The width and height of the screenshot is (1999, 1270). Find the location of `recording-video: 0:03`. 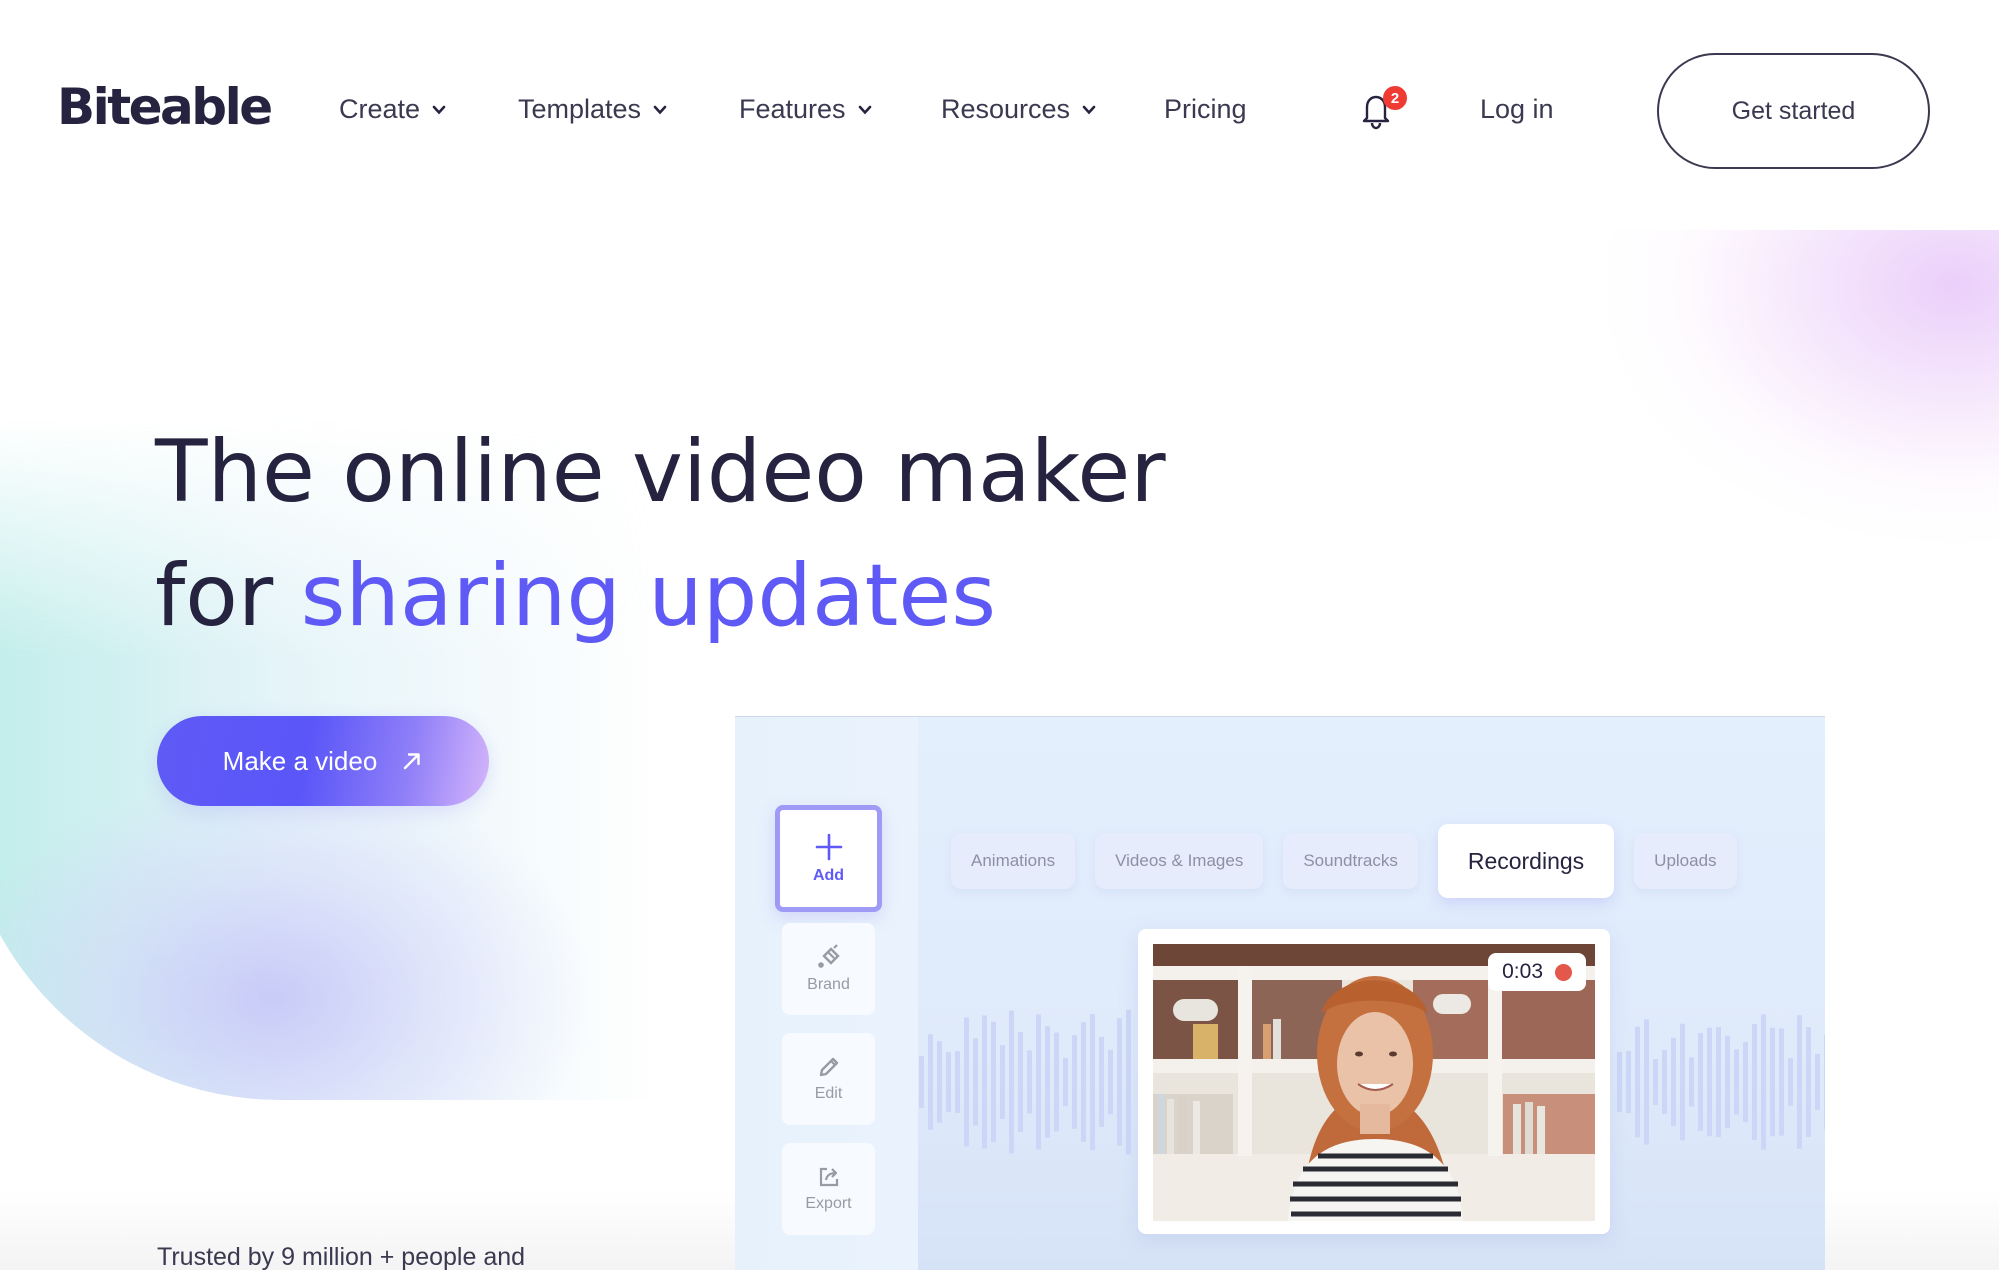

recording-video: 0:03 is located at coordinates (1374, 1082).